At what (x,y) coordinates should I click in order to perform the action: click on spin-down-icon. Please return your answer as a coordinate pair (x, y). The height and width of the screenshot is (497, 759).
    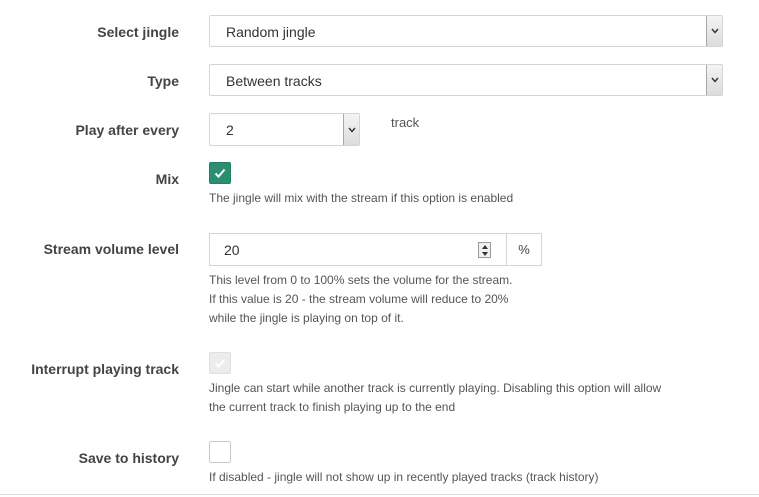
    Looking at the image, I should click on (484, 253).